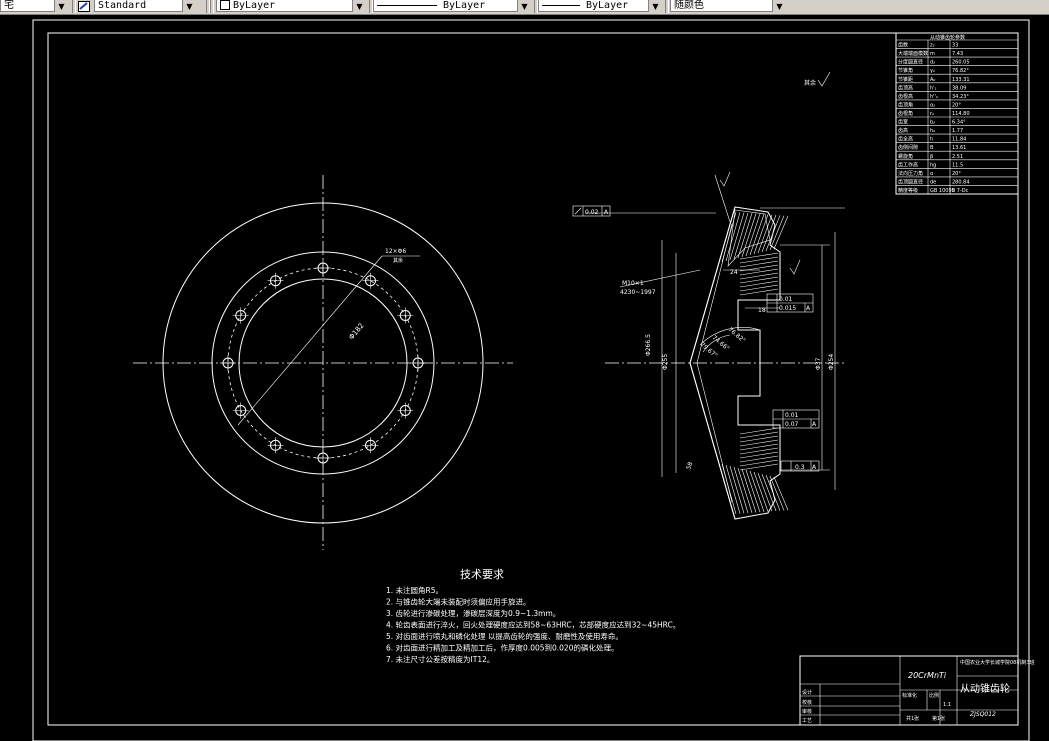 The image size is (1049, 741). I want to click on dim-266-text: Φ266.5, so click(648, 345).